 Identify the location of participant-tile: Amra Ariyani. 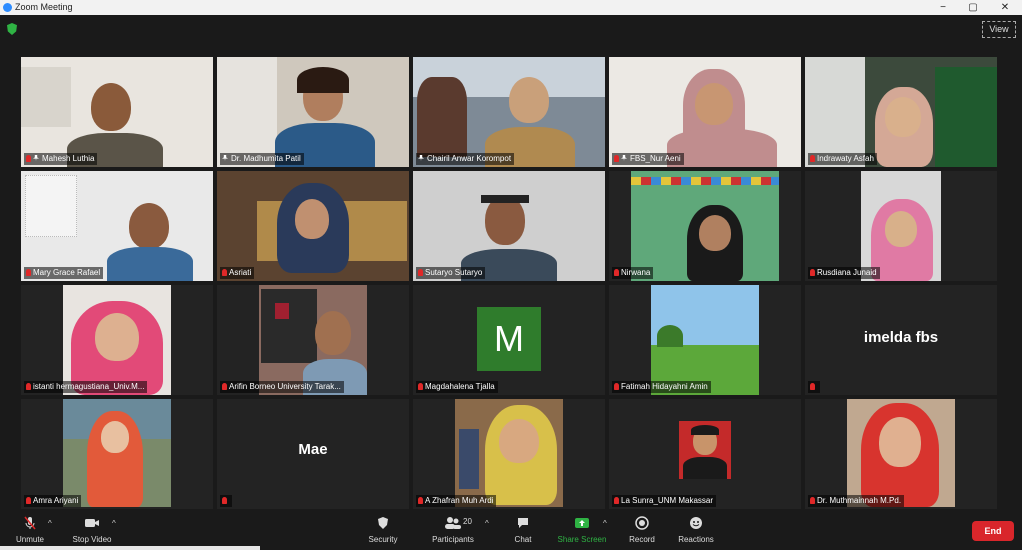
(117, 454).